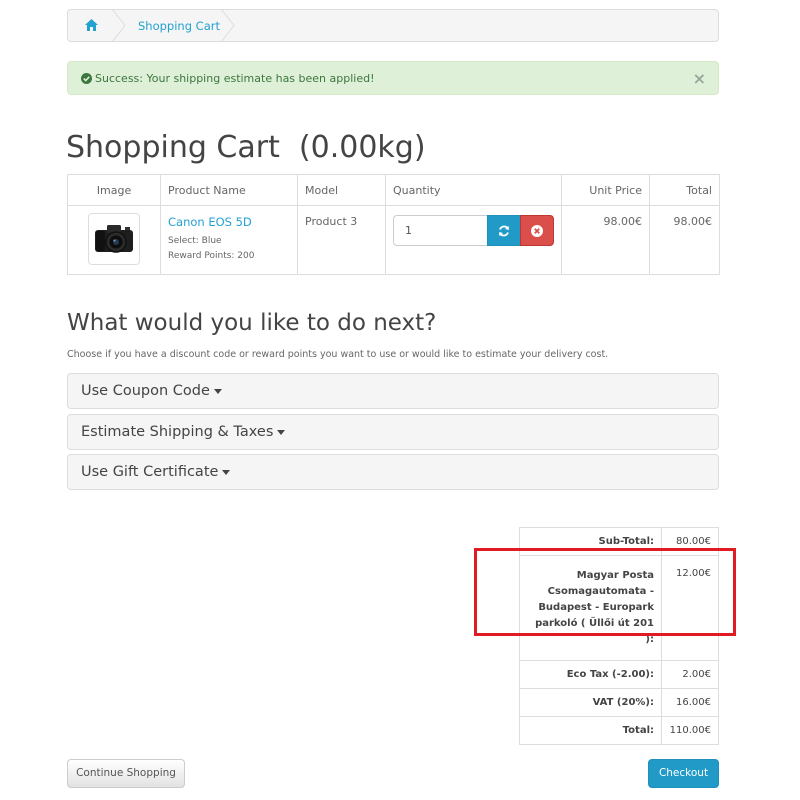 The image size is (800, 800). I want to click on product-reward-points: Reward Points: 200, so click(211, 256).